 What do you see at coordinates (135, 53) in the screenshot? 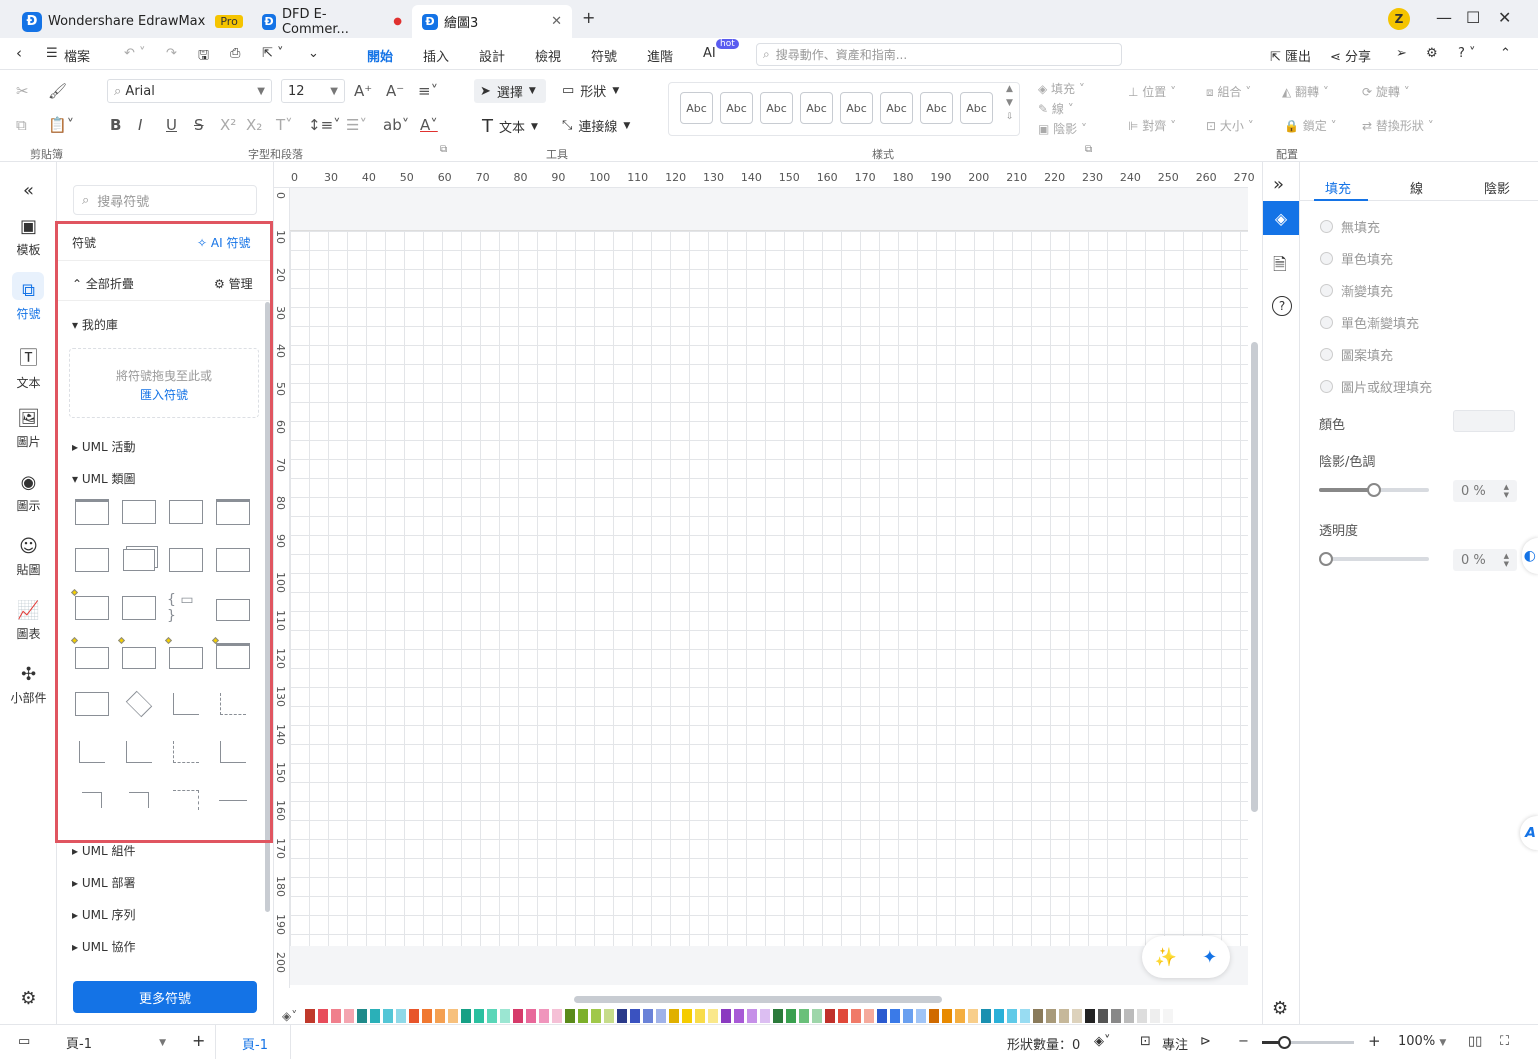
I see `undo-icon: ↶ ˅` at bounding box center [135, 53].